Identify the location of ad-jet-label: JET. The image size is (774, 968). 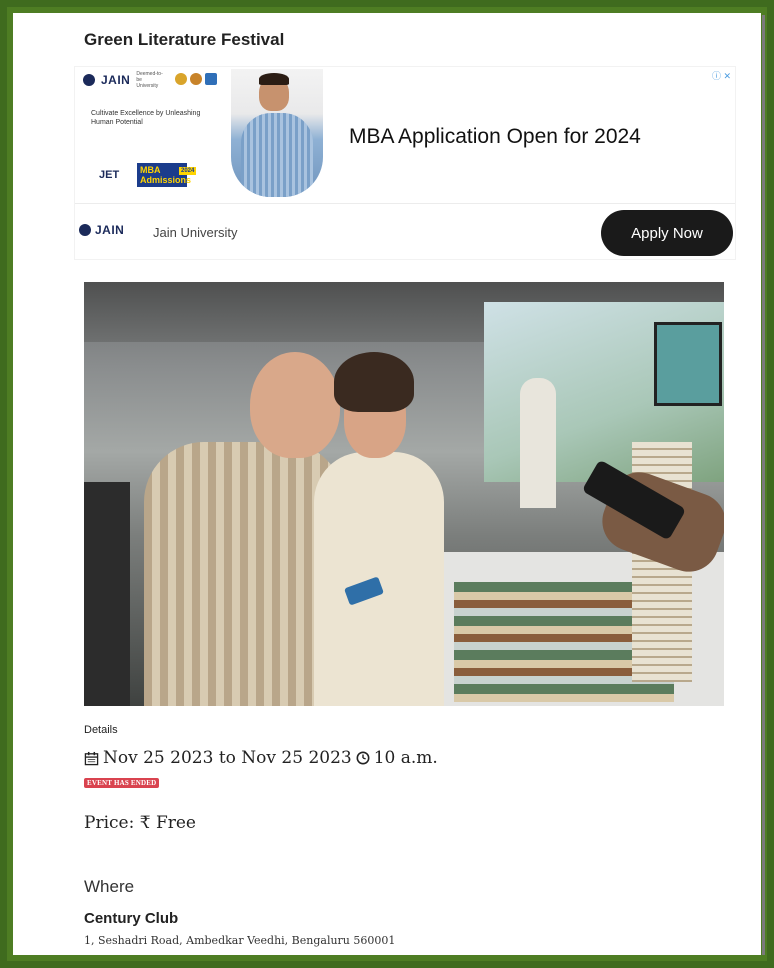
(109, 175).